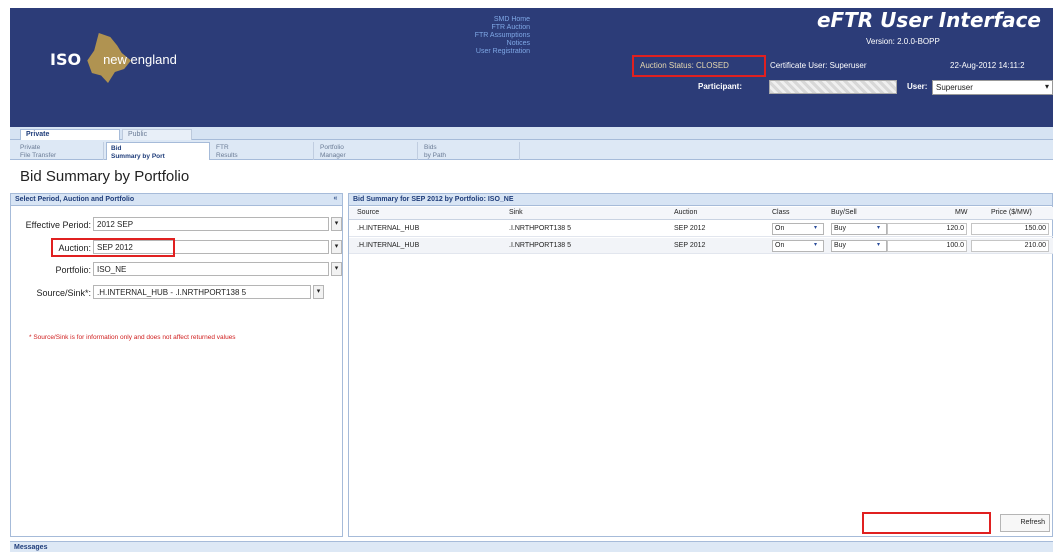 Image resolution: width=1053 pixels, height=552 pixels. What do you see at coordinates (332, 147) in the screenshot?
I see `subtab-label: Portfolio` at bounding box center [332, 147].